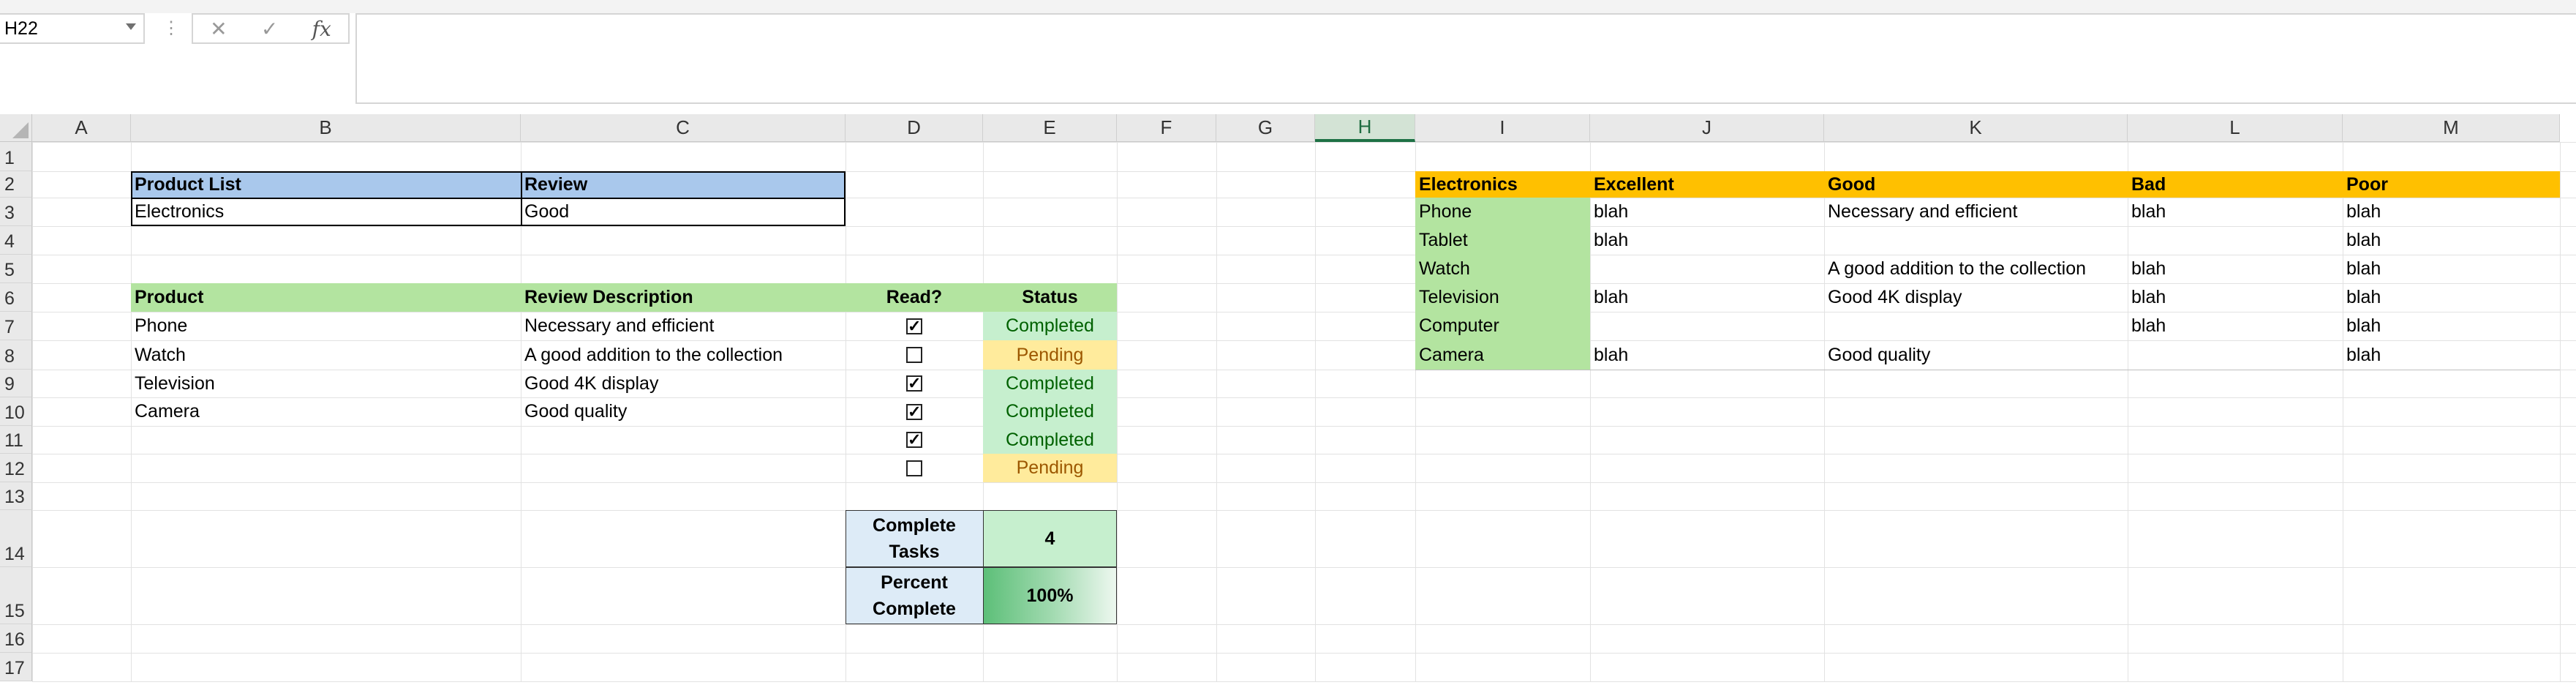 Image resolution: width=2576 pixels, height=685 pixels. Describe the element at coordinates (1502, 212) in the screenshot. I see `lookup-row-label: Phone` at that location.